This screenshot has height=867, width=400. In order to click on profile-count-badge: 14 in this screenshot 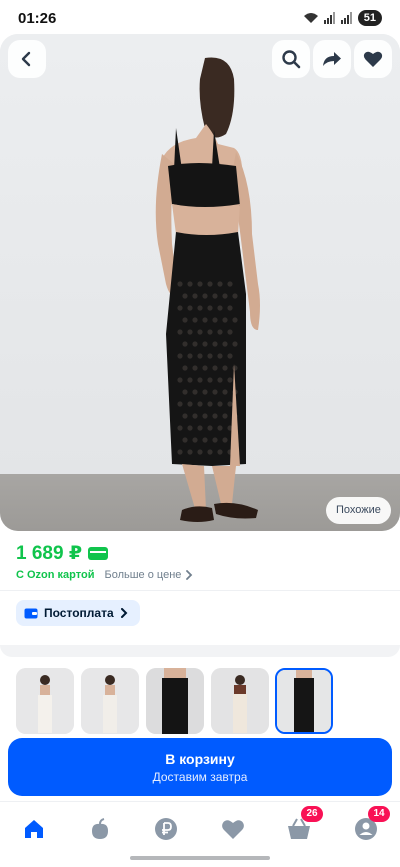, I will do `click(379, 814)`.